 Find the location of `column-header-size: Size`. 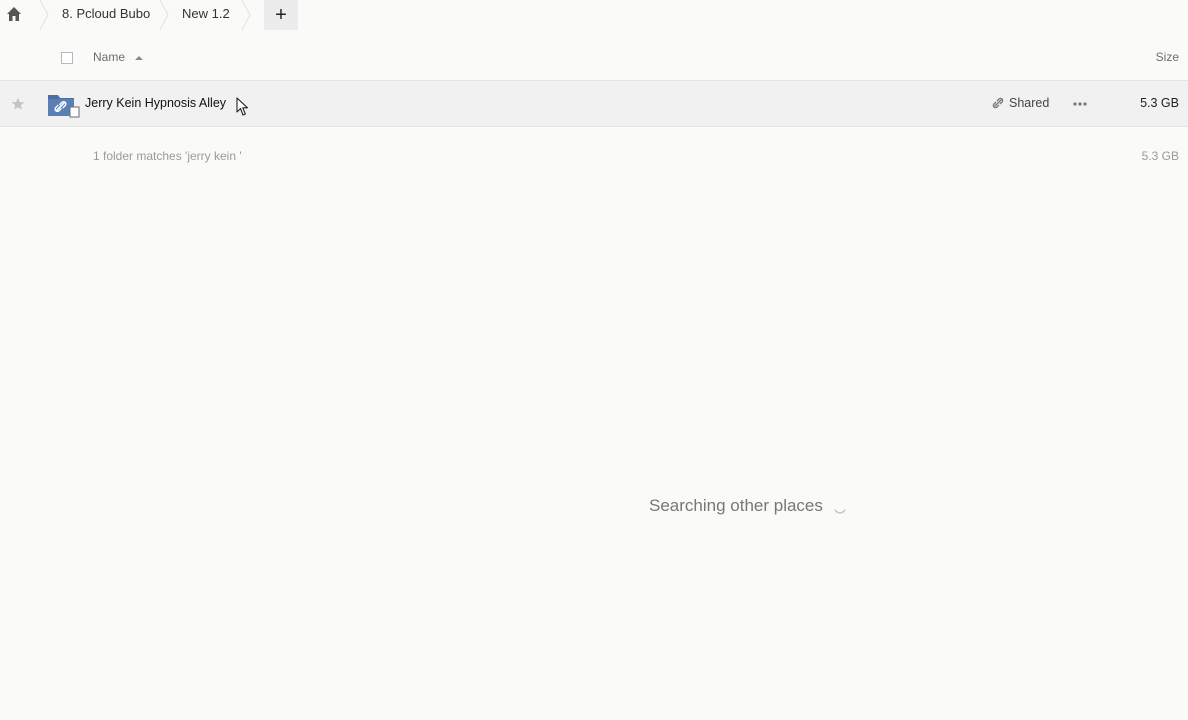

column-header-size: Size is located at coordinates (1167, 57).